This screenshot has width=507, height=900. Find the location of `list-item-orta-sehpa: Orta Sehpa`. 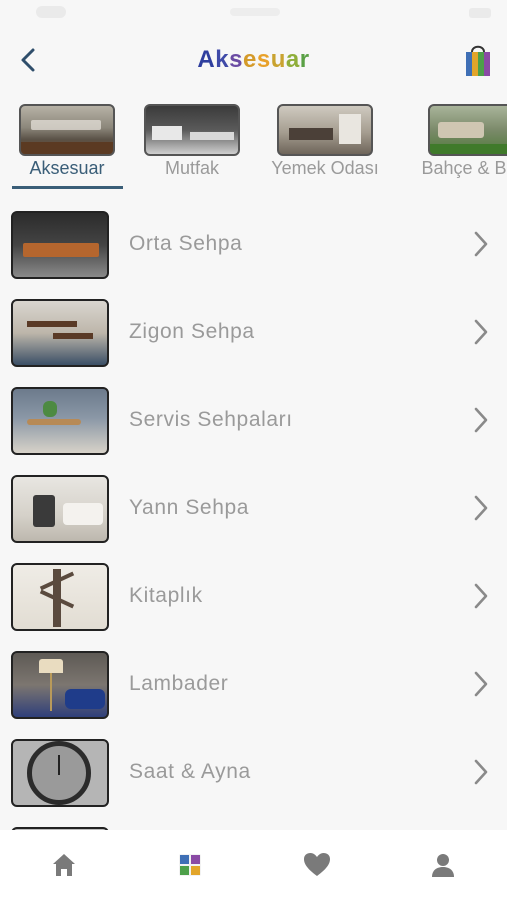

list-item-orta-sehpa: Orta Sehpa is located at coordinates (253, 244).